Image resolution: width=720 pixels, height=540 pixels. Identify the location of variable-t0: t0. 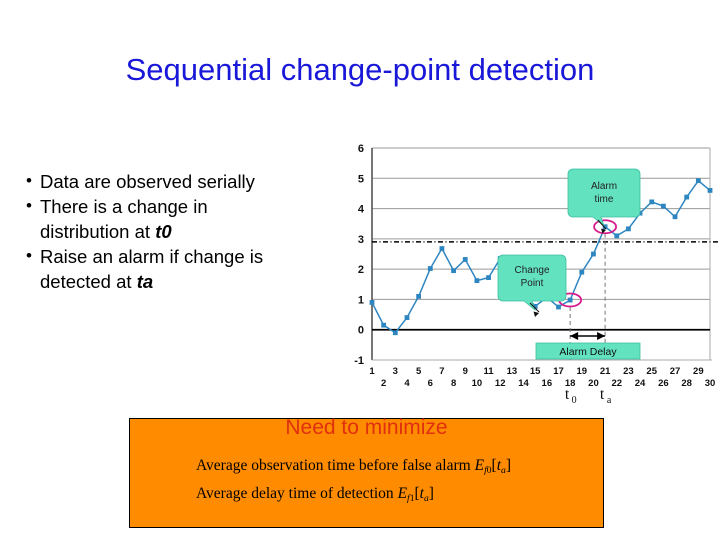
(163, 232).